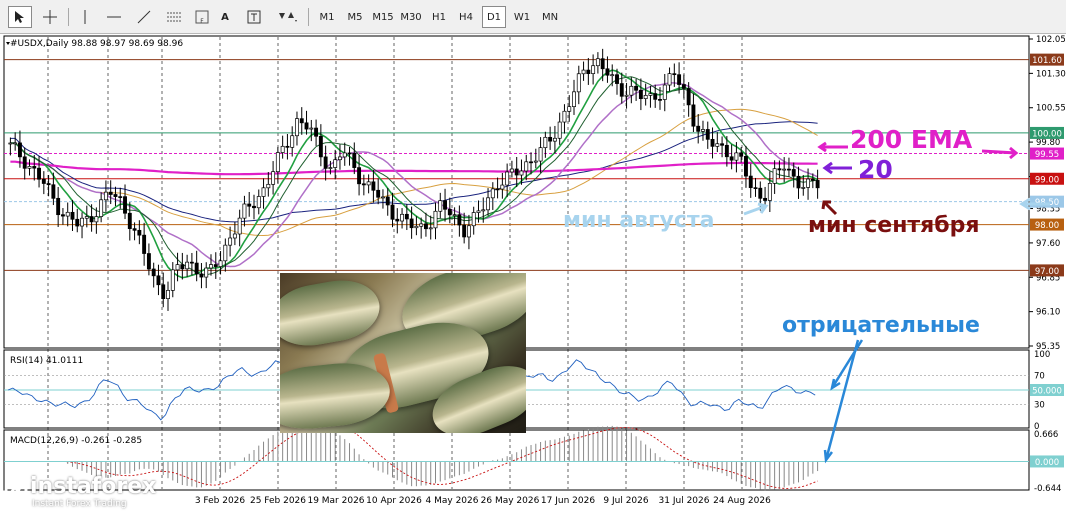 The height and width of the screenshot is (516, 1066). Describe the element at coordinates (1042, 355) in the screenshot. I see `rsi-tick-label: 100` at that location.